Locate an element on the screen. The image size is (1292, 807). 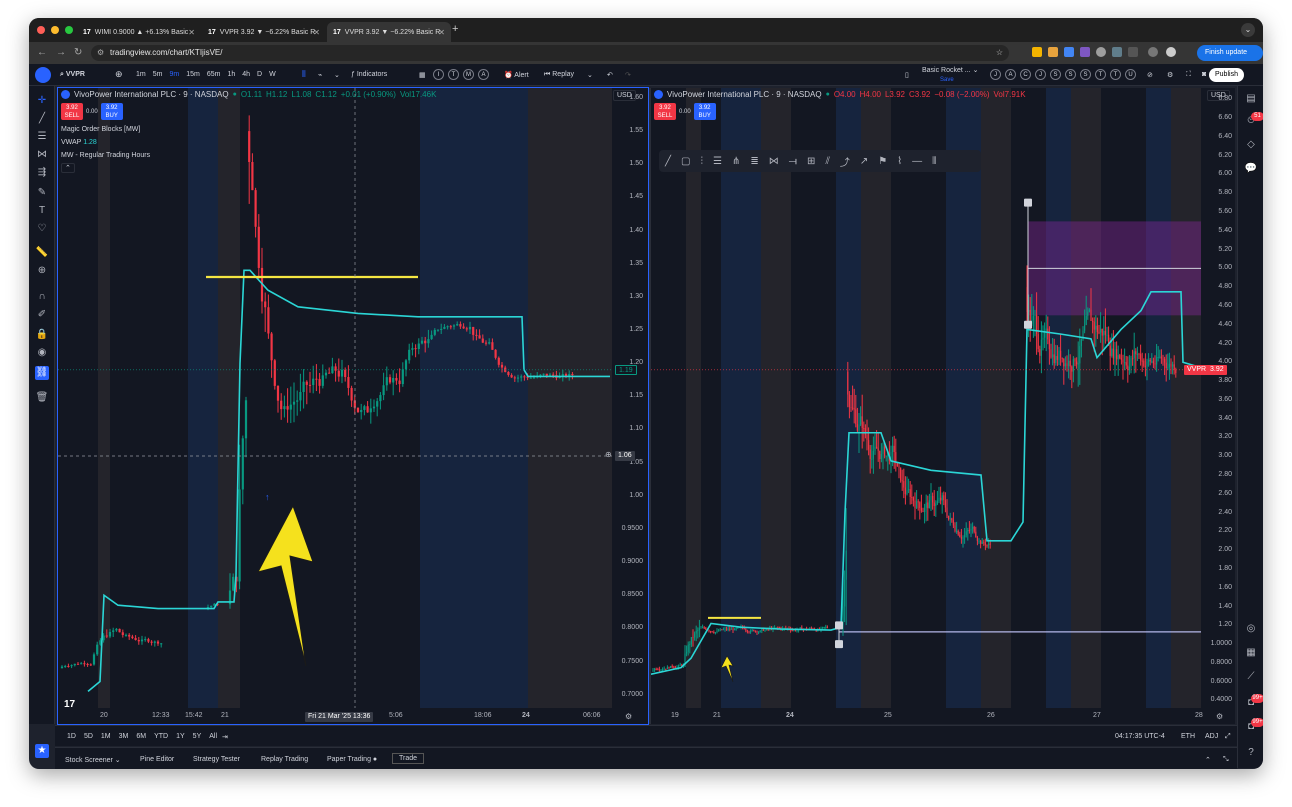
tab-search-button: ⌄ is located at coordinates (1248, 30).